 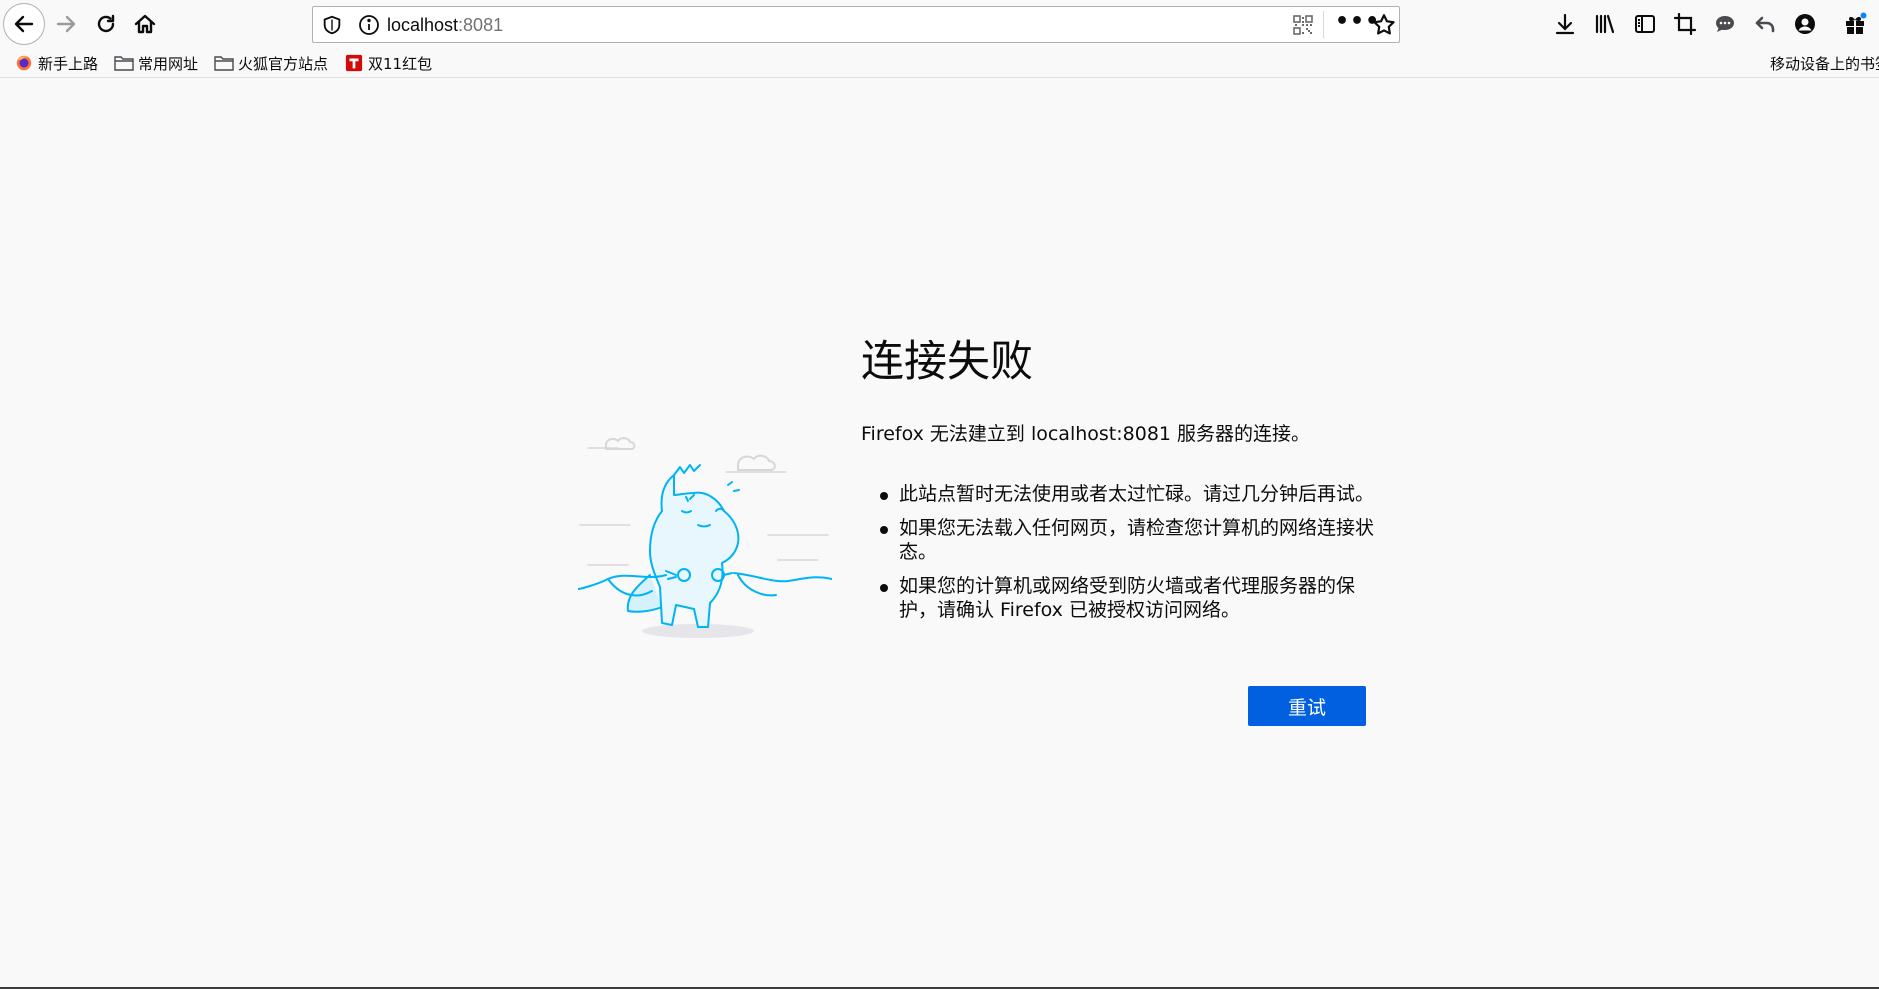 I want to click on arrow-right-icon, so click(x=66, y=24).